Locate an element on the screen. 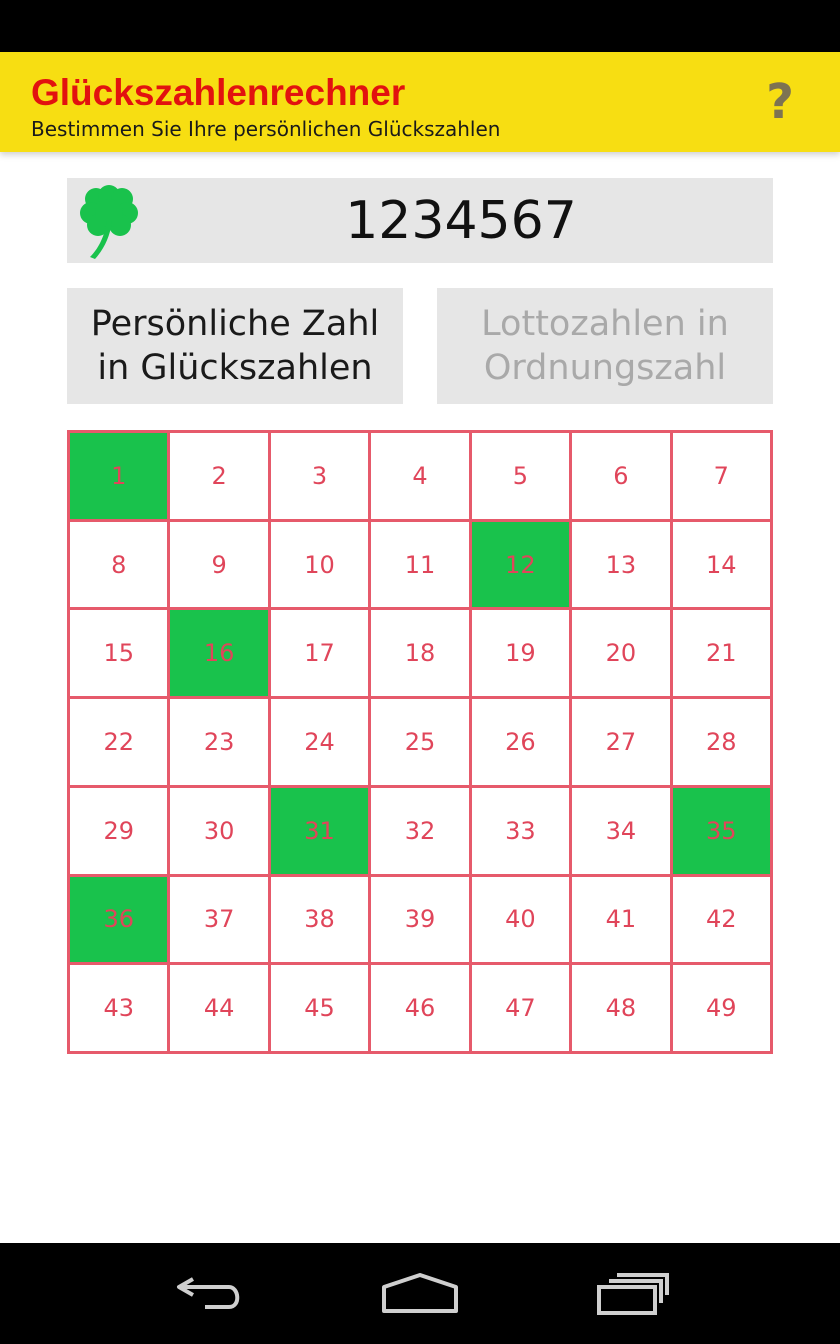  grid-cell-16: 16 is located at coordinates (219, 653).